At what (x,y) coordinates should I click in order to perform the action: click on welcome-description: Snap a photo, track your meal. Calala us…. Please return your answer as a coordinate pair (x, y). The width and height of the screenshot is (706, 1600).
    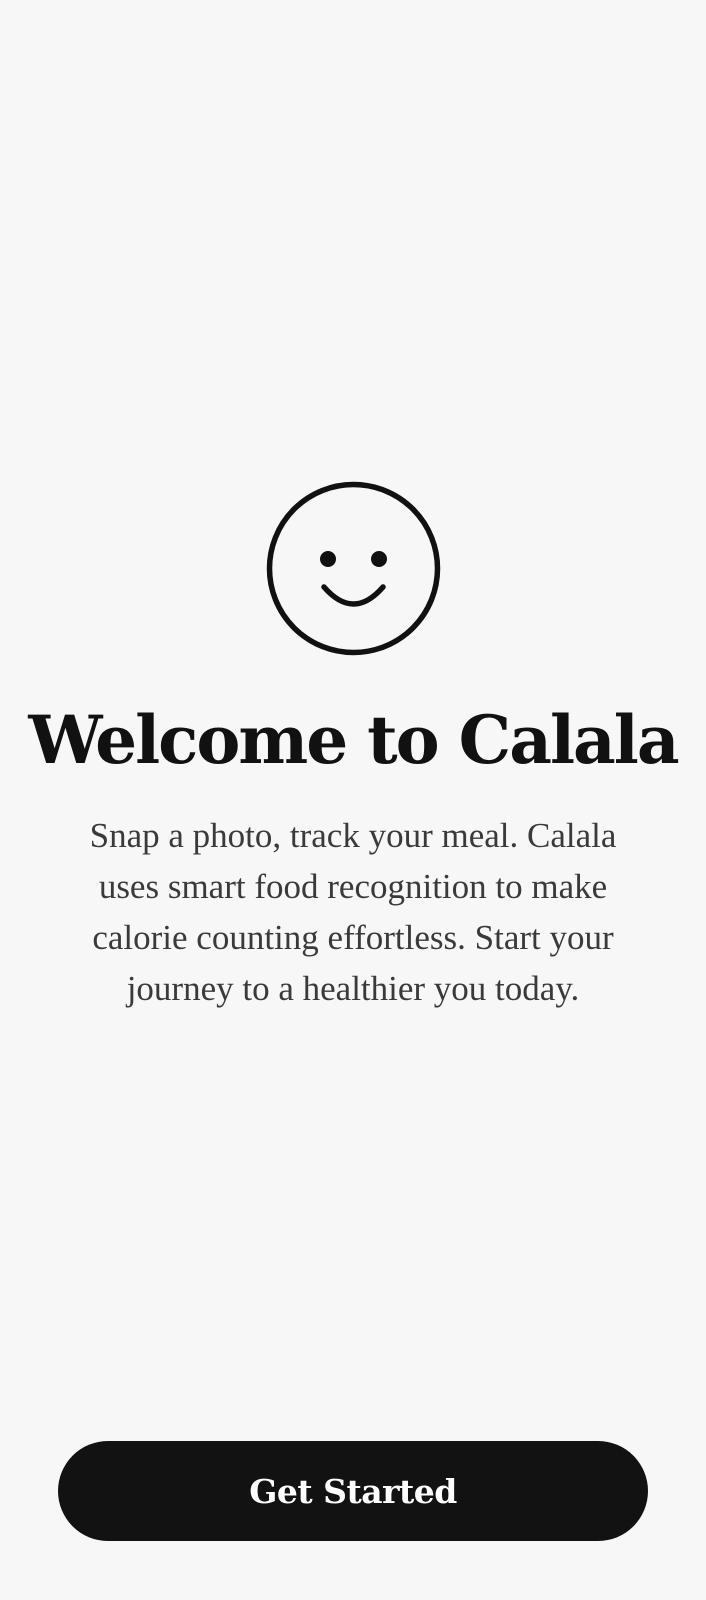
    Looking at the image, I should click on (353, 912).